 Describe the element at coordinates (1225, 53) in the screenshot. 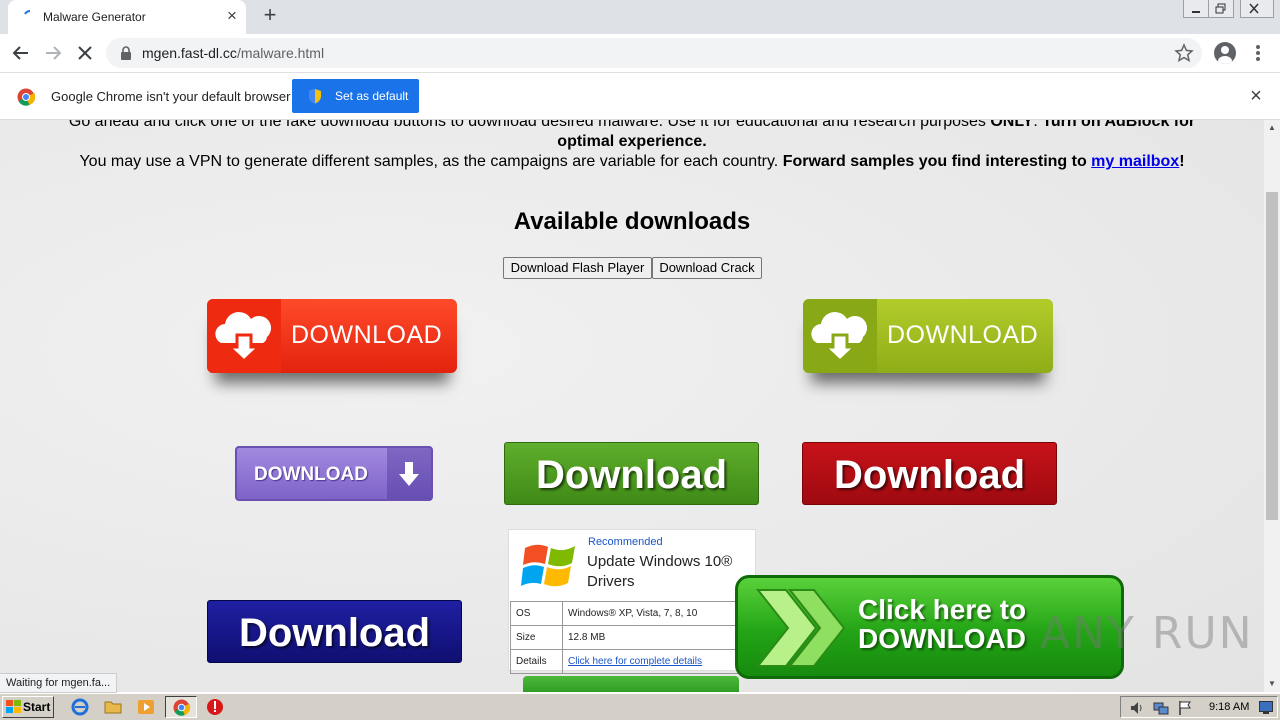

I see `profile-avatar-icon` at that location.